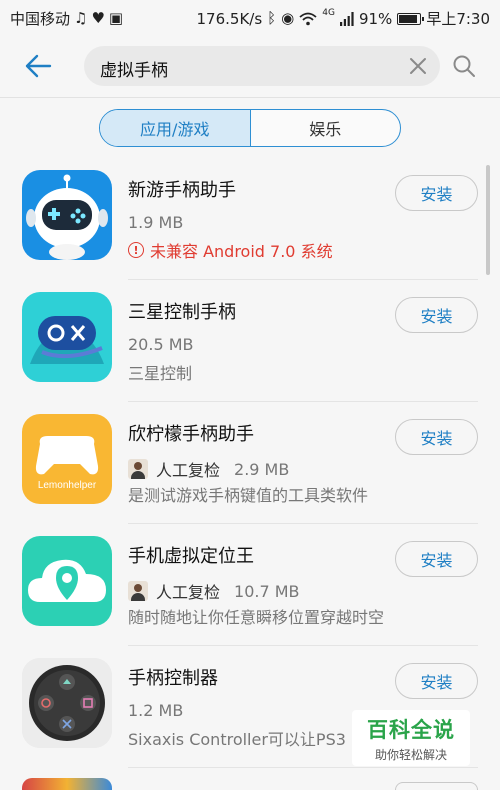 The width and height of the screenshot is (500, 790). What do you see at coordinates (98, 18) in the screenshot?
I see `heart-icon: ♥` at bounding box center [98, 18].